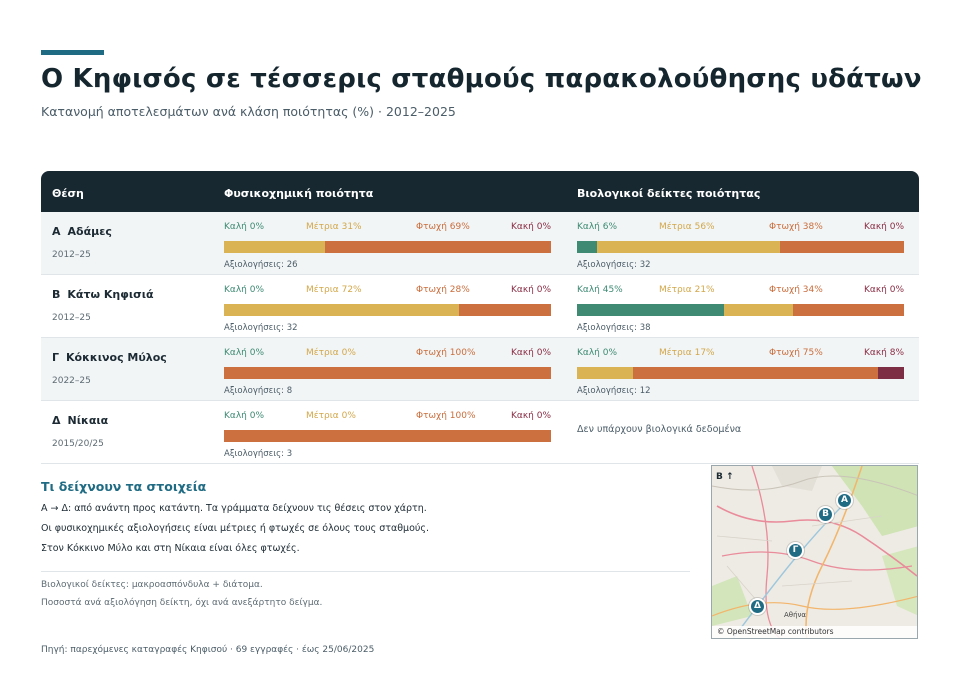 Image resolution: width=960 pixels, height=679 pixels. Describe the element at coordinates (725, 477) in the screenshot. I see `north-arrow-label: Β ↑` at that location.